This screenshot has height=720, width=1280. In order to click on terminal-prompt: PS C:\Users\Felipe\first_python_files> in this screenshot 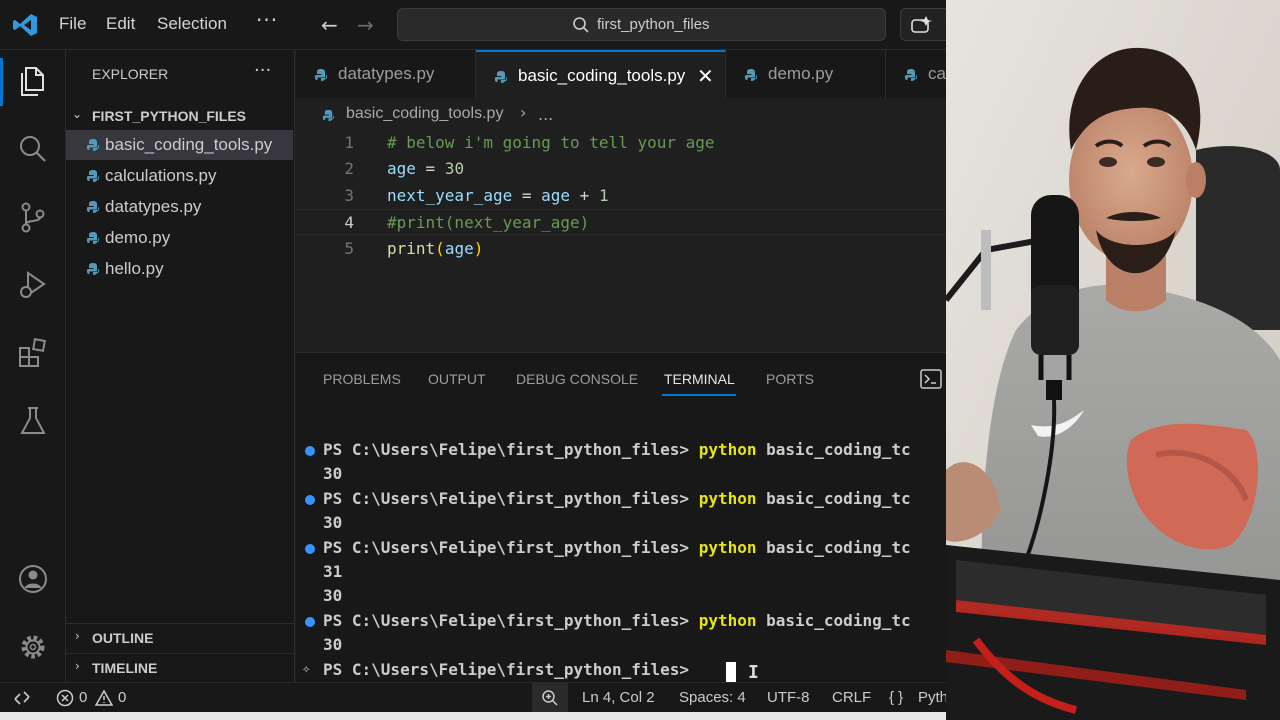, I will do `click(511, 669)`.